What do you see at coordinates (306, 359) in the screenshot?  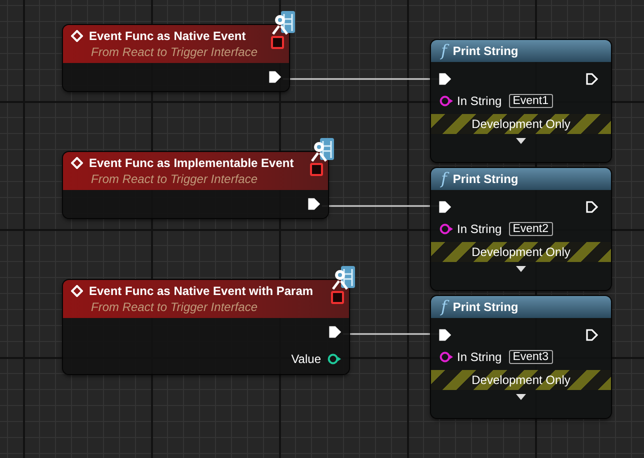 I see `pin-label: Value` at bounding box center [306, 359].